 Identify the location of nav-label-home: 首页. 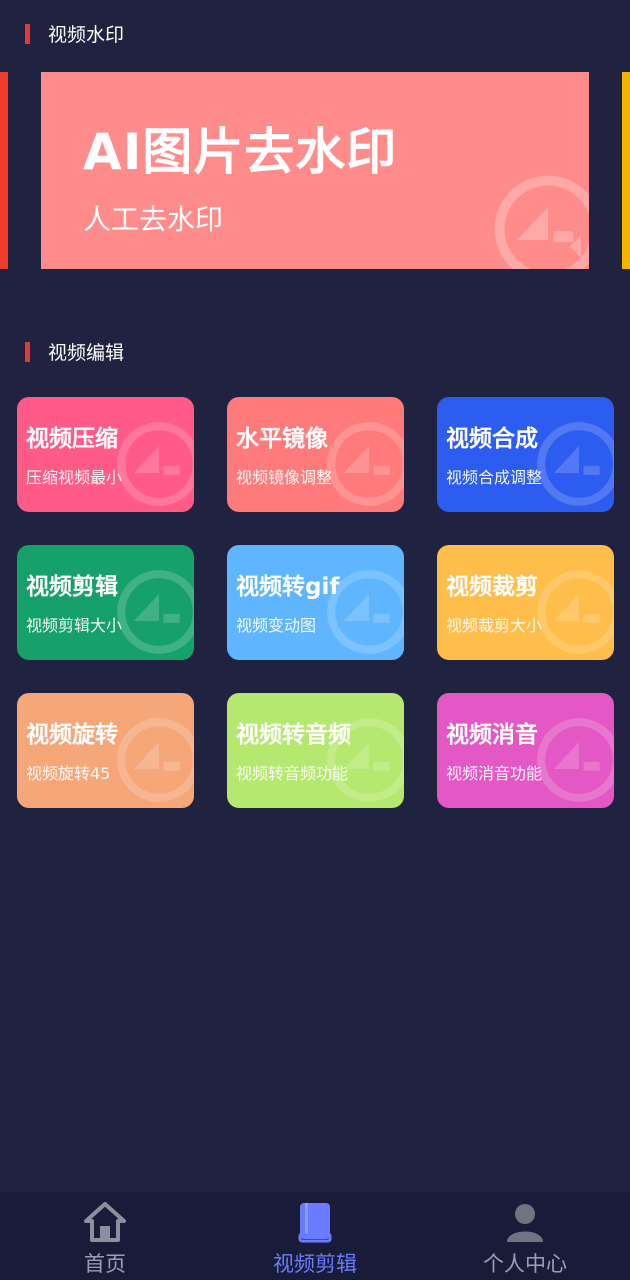
(105, 1264).